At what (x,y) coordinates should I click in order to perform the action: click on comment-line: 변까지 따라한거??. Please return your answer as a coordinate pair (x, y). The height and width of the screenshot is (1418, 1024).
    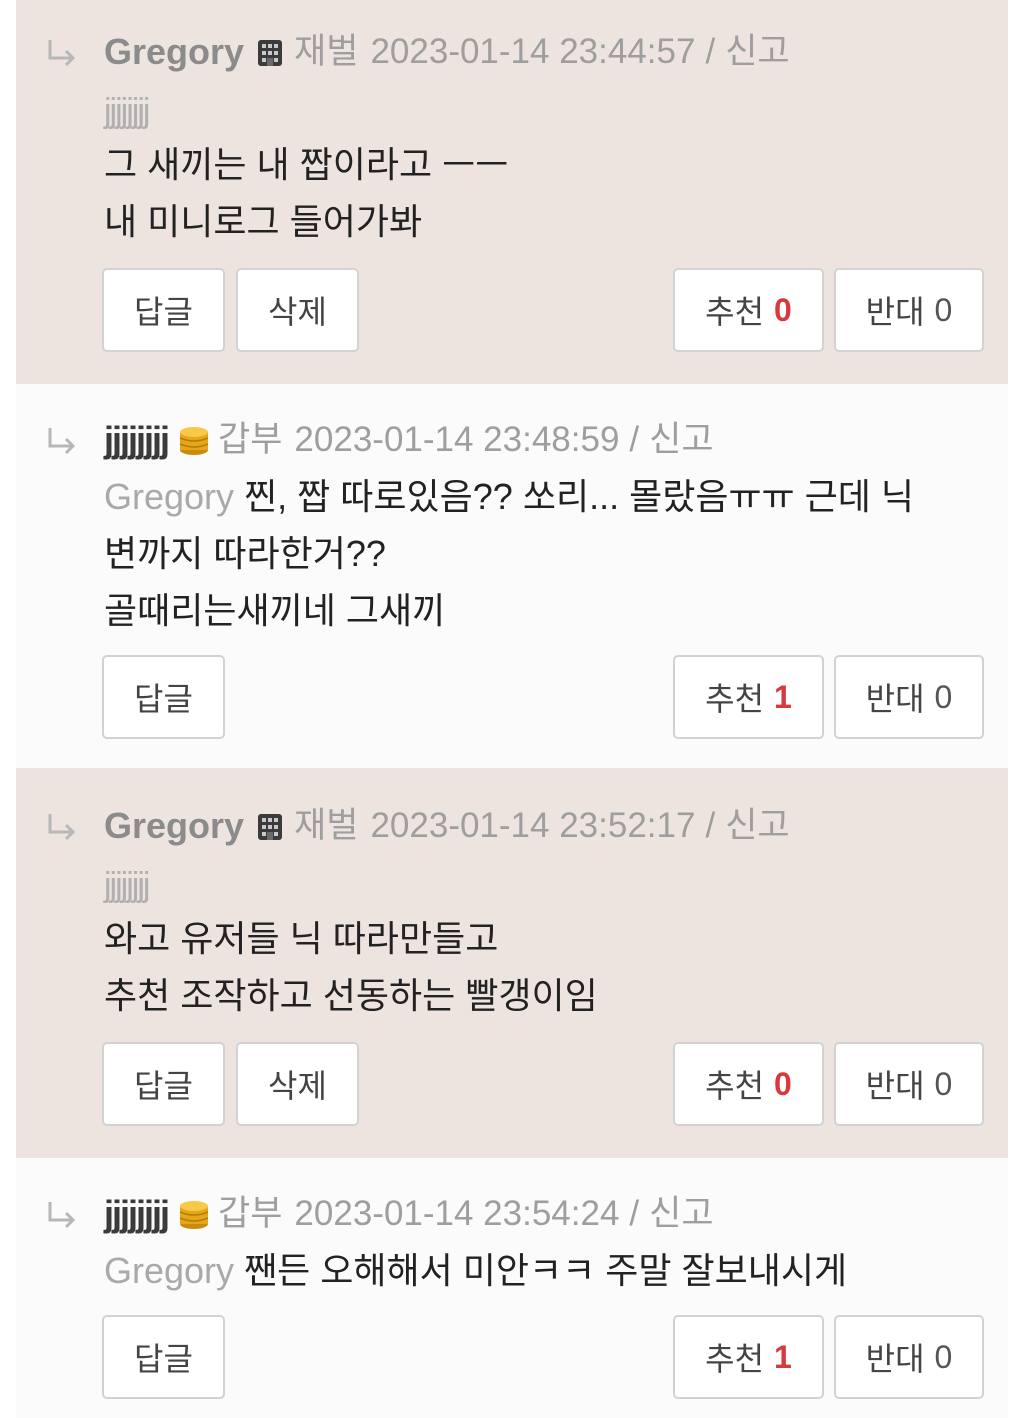
    Looking at the image, I should click on (245, 553).